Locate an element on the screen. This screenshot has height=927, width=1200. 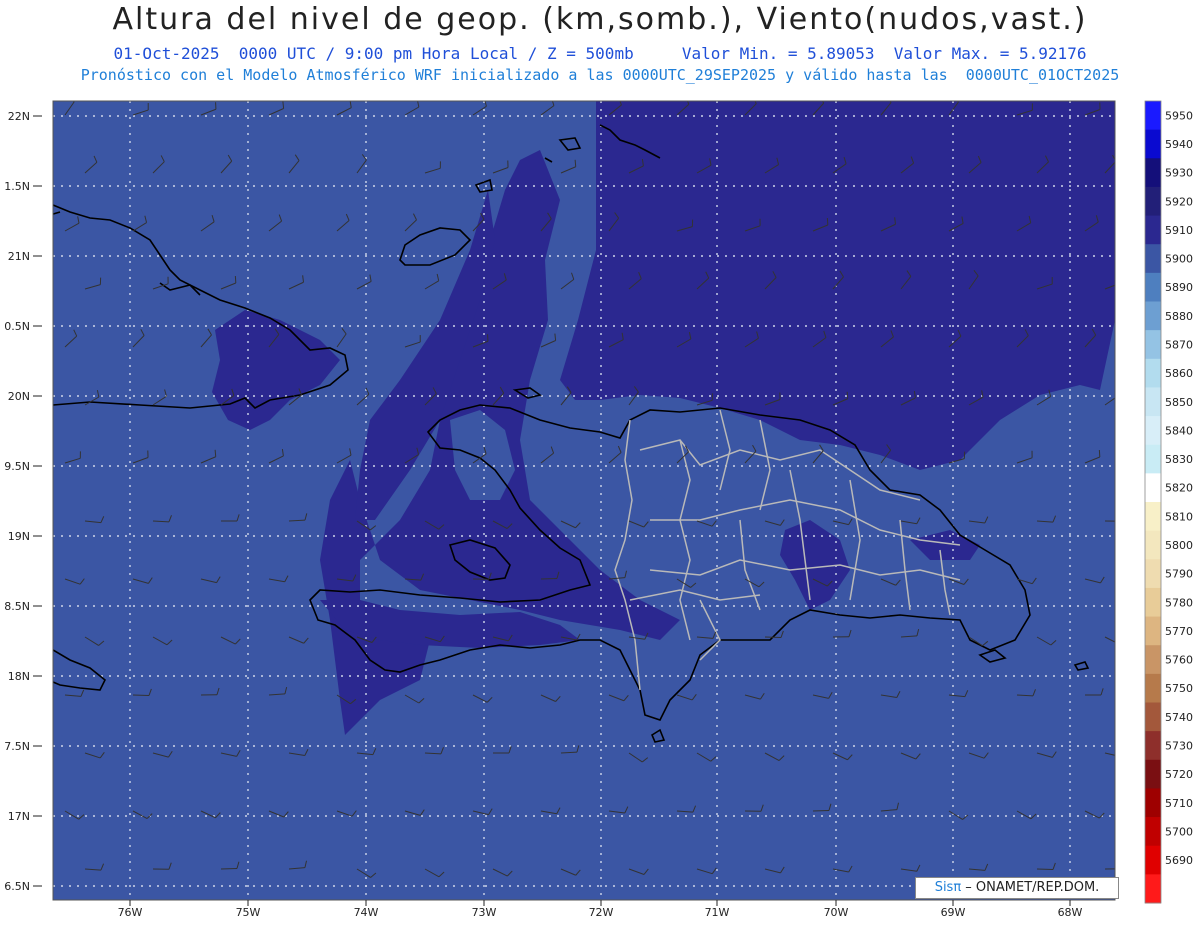
lon-label: 71W is located at coordinates (717, 912).